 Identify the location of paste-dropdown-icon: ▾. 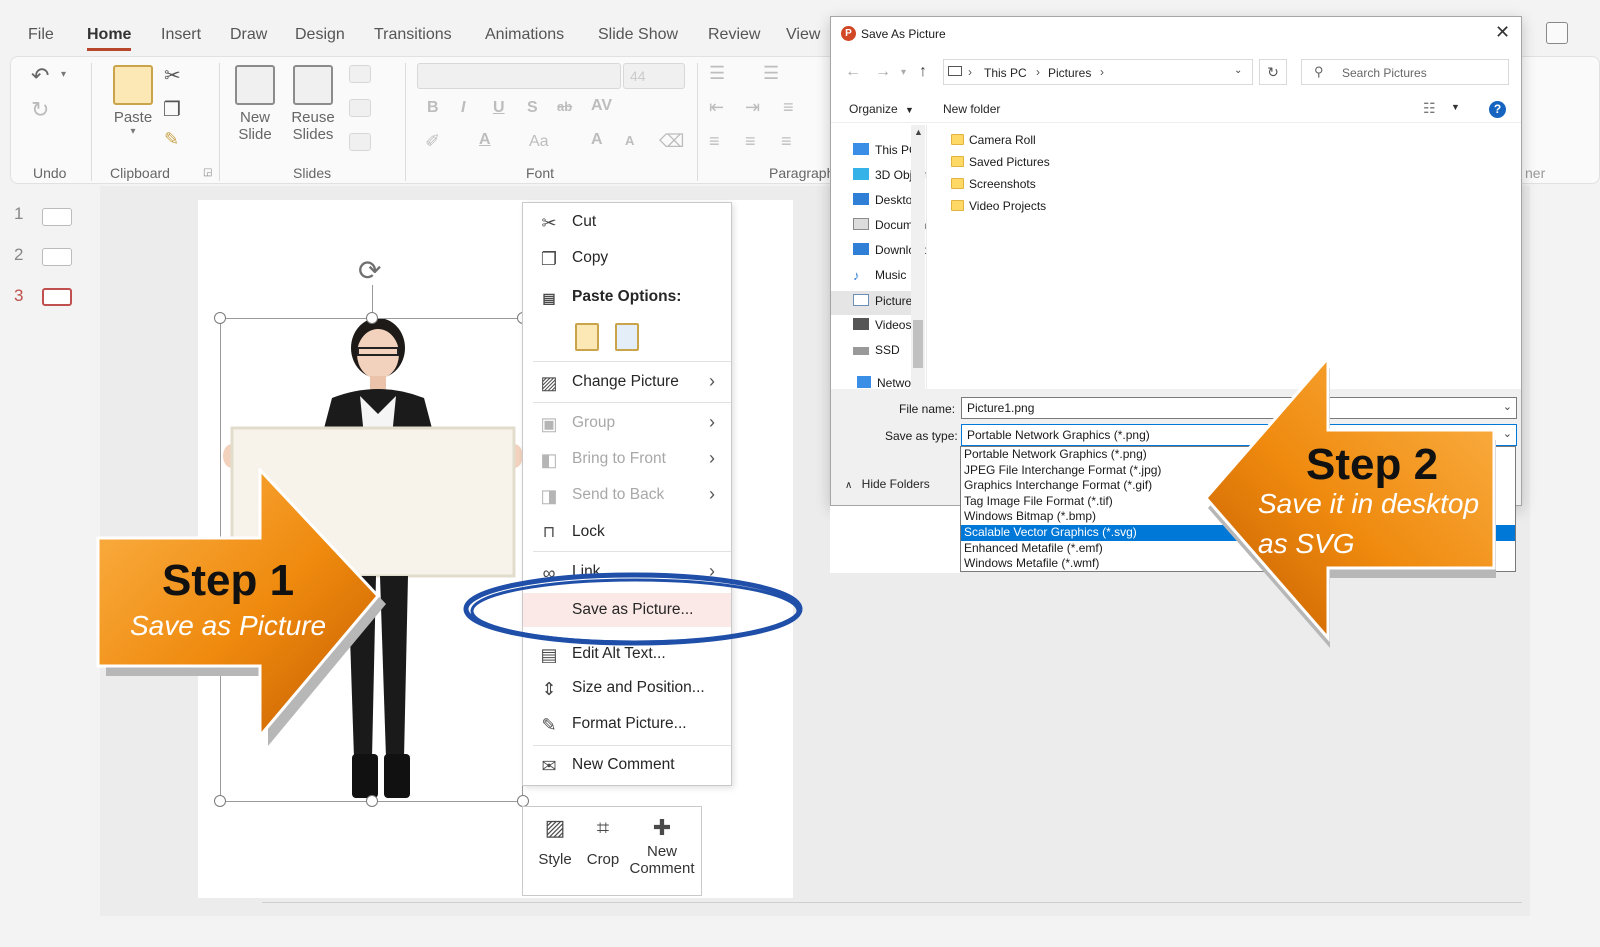
(133, 131).